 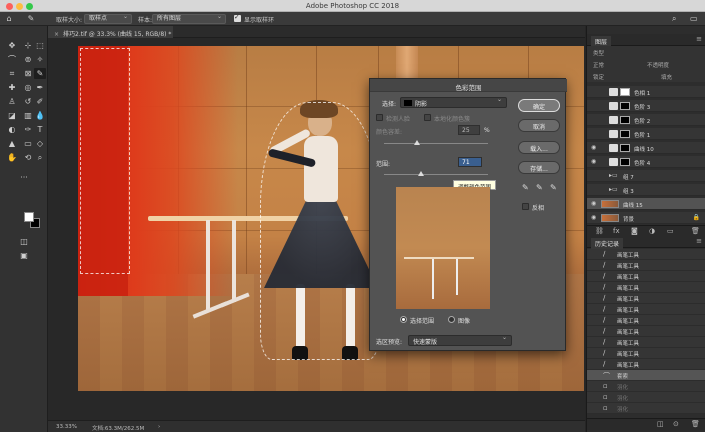 I want to click on link-layers-icon: ⛓, so click(x=599, y=231).